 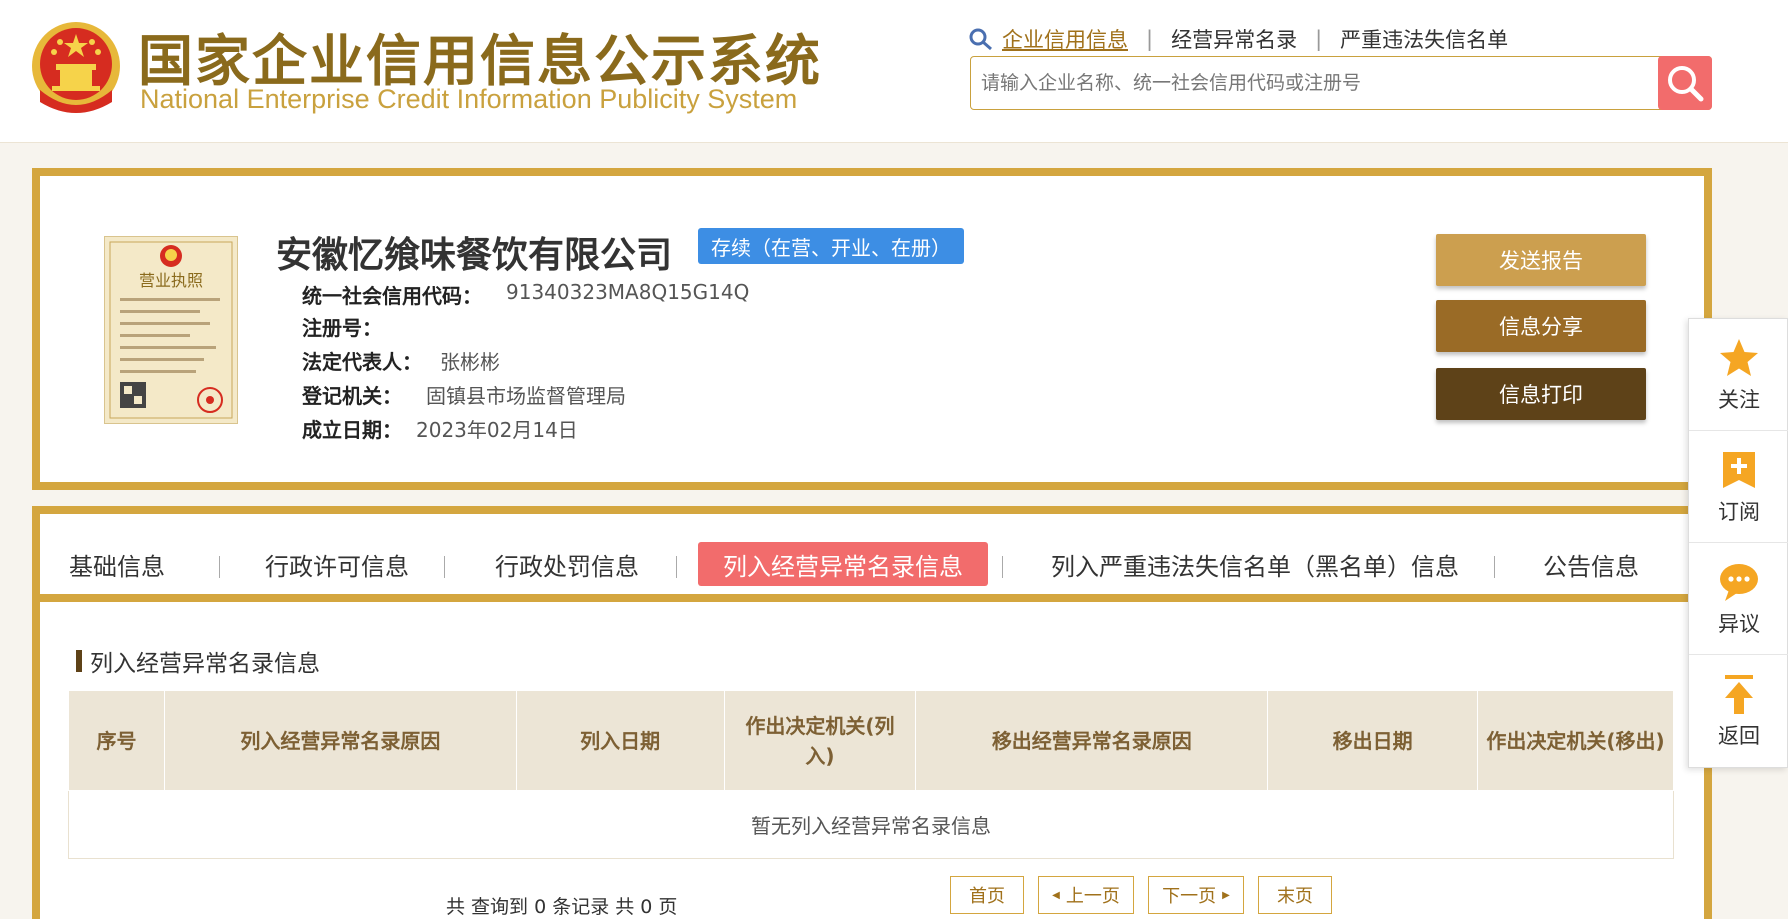 What do you see at coordinates (1189, 896) in the screenshot?
I see `next-page-label: 下一页` at bounding box center [1189, 896].